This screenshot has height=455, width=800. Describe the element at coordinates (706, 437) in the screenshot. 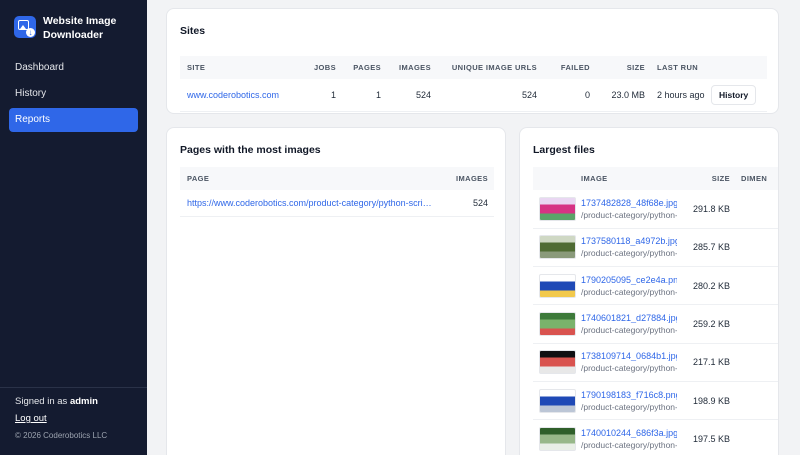

I see `file-size: 197.5 KB` at that location.